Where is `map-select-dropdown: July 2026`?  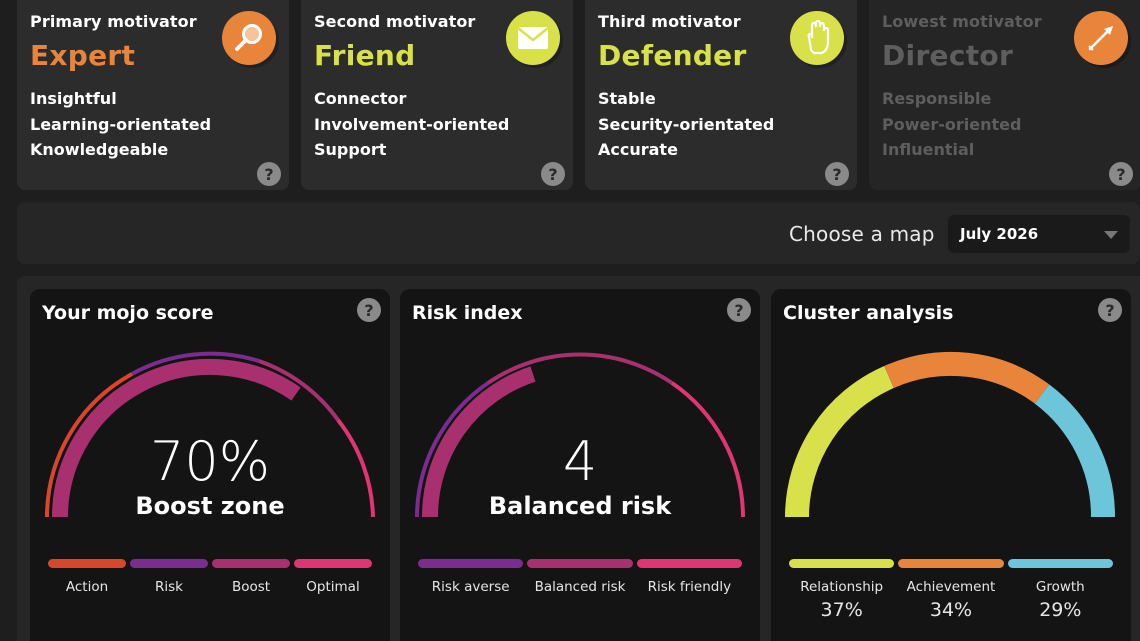
map-select-dropdown: July 2026 is located at coordinates (1039, 234).